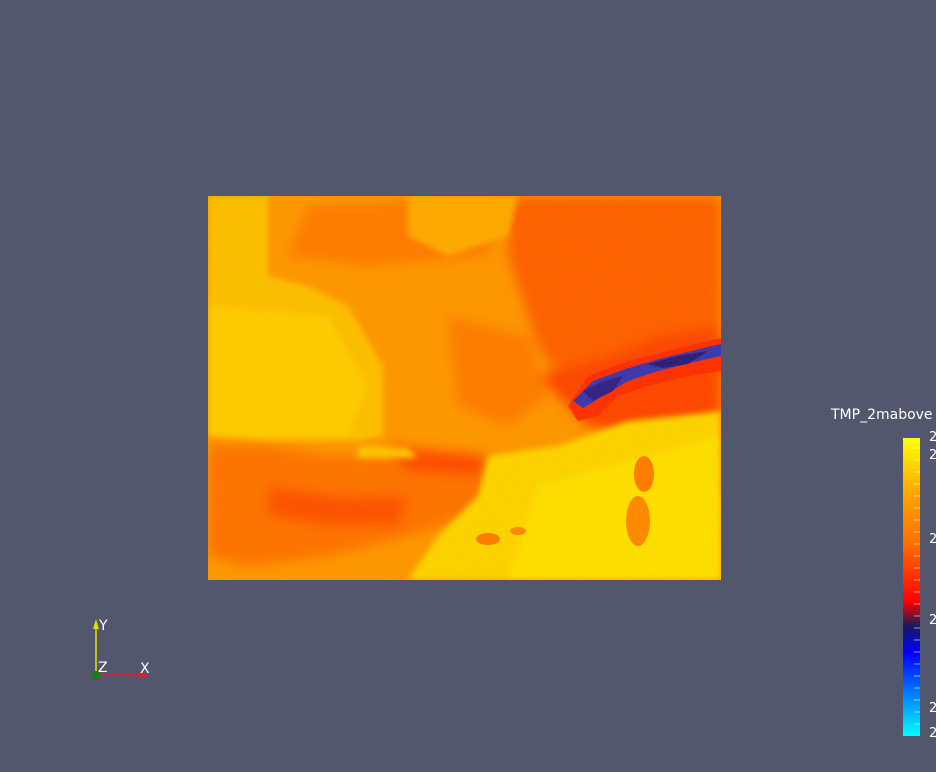 The width and height of the screenshot is (936, 772). Describe the element at coordinates (911, 587) in the screenshot. I see `scalar-bar` at that location.